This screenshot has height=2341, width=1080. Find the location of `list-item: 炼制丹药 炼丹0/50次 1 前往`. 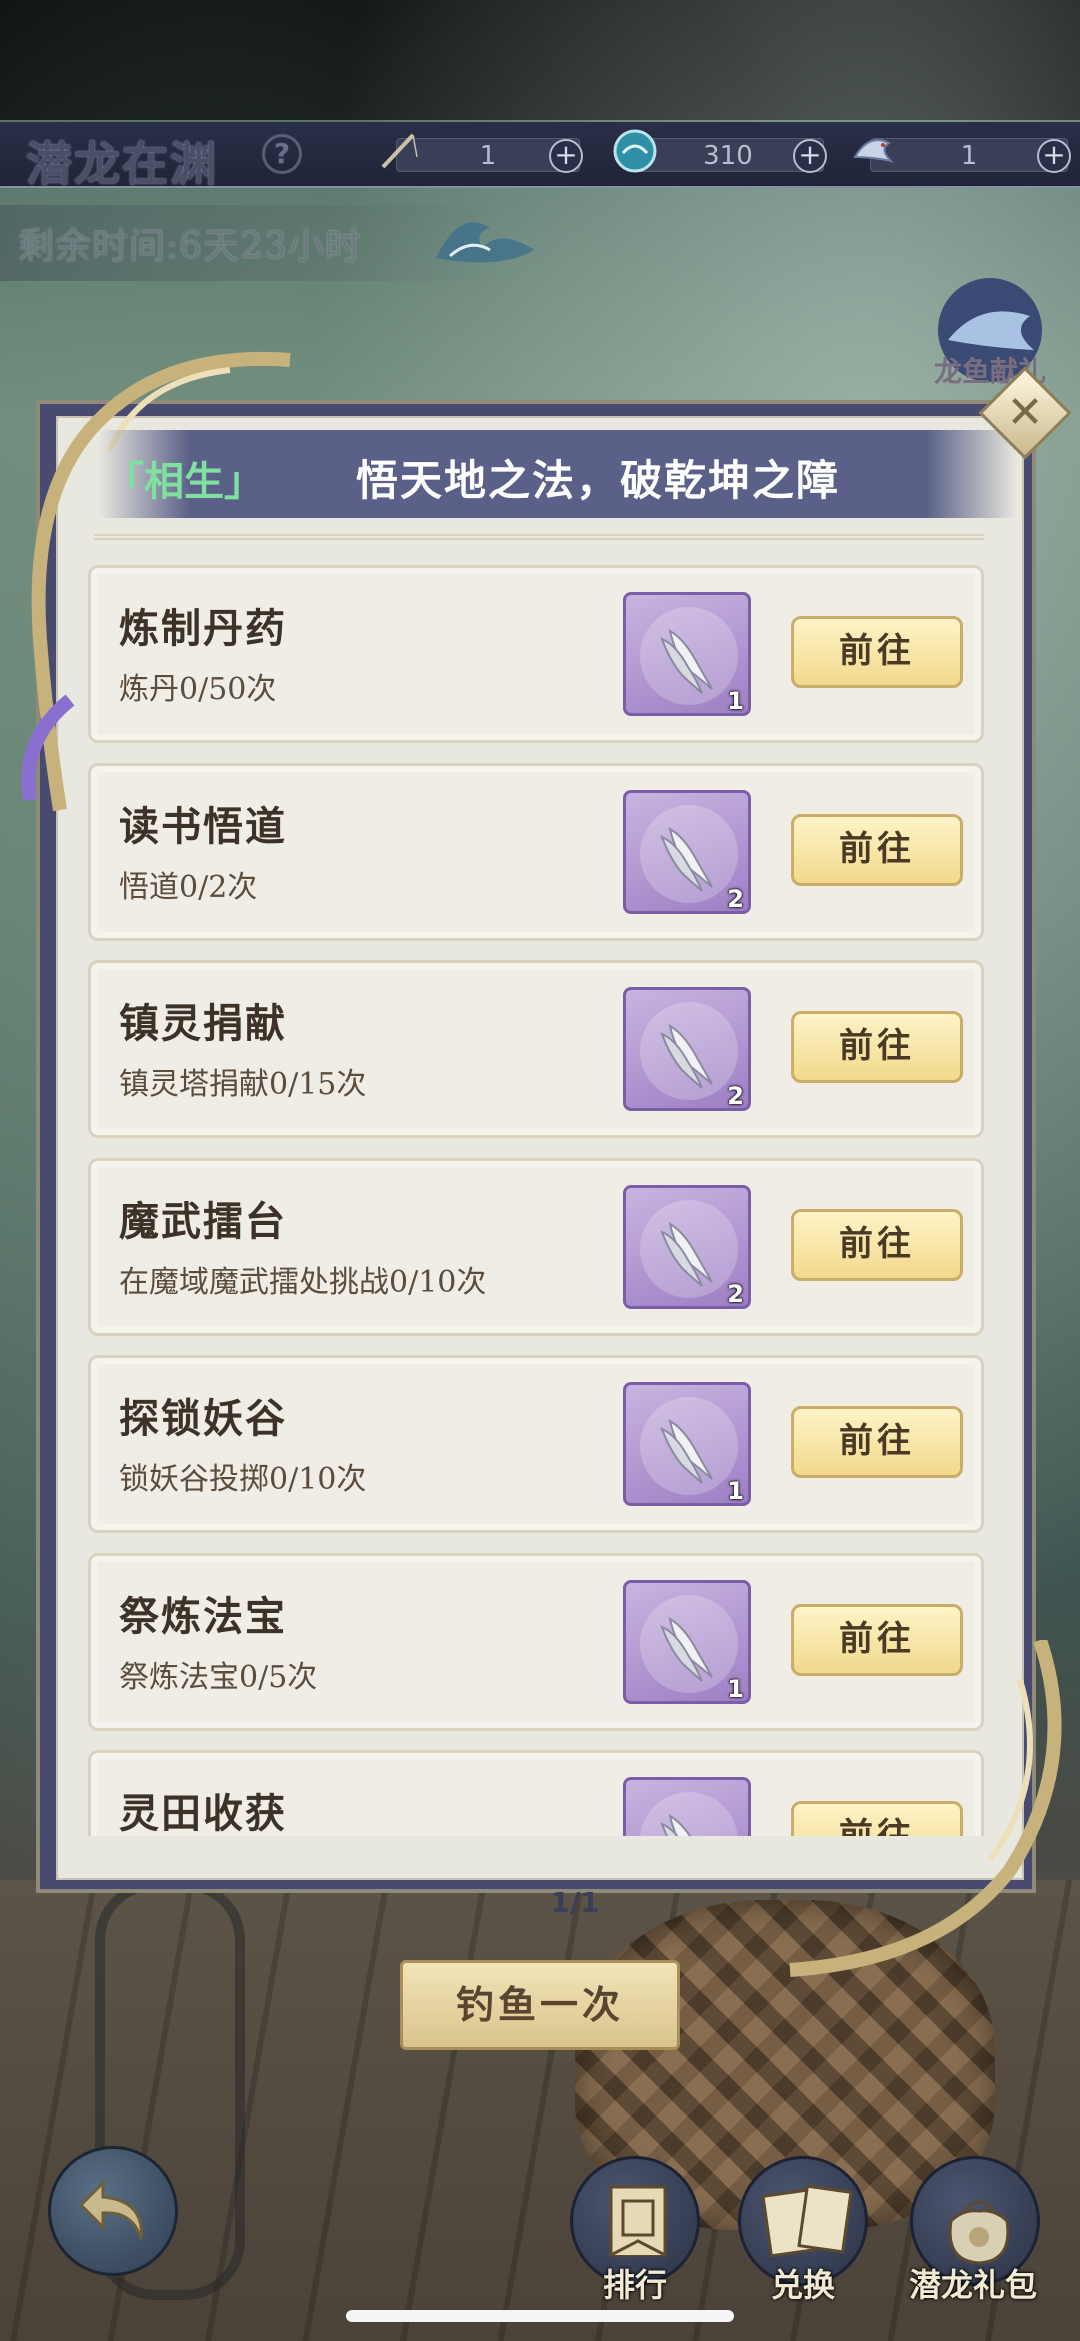

list-item: 炼制丹药 炼丹0/50次 1 前往 is located at coordinates (536, 654).